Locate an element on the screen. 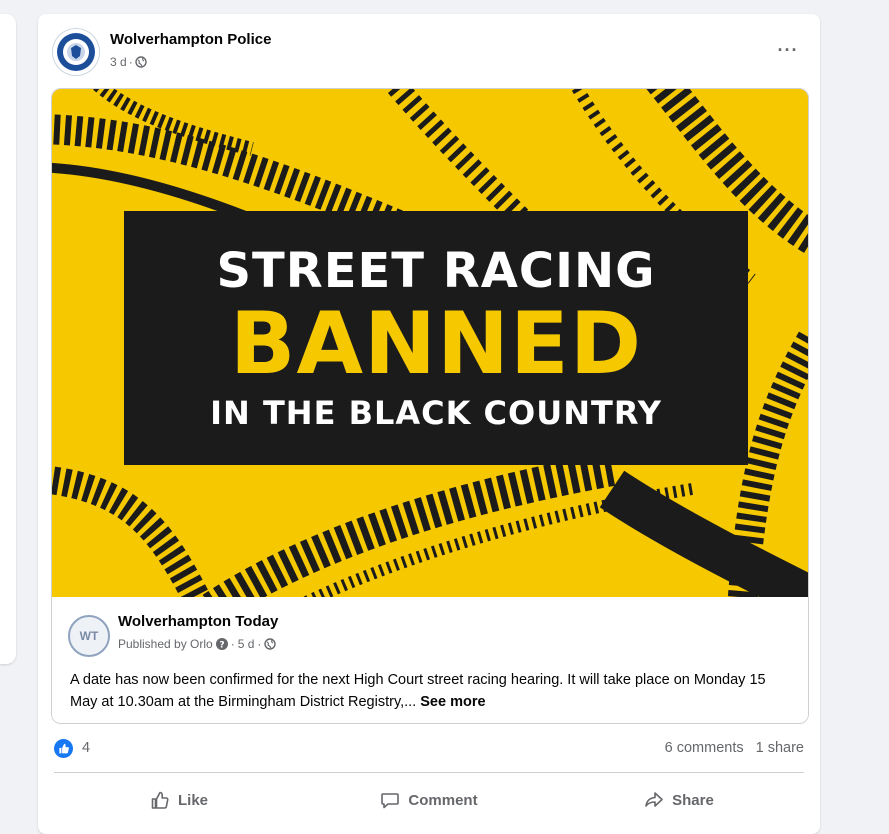  share-icon is located at coordinates (654, 799).